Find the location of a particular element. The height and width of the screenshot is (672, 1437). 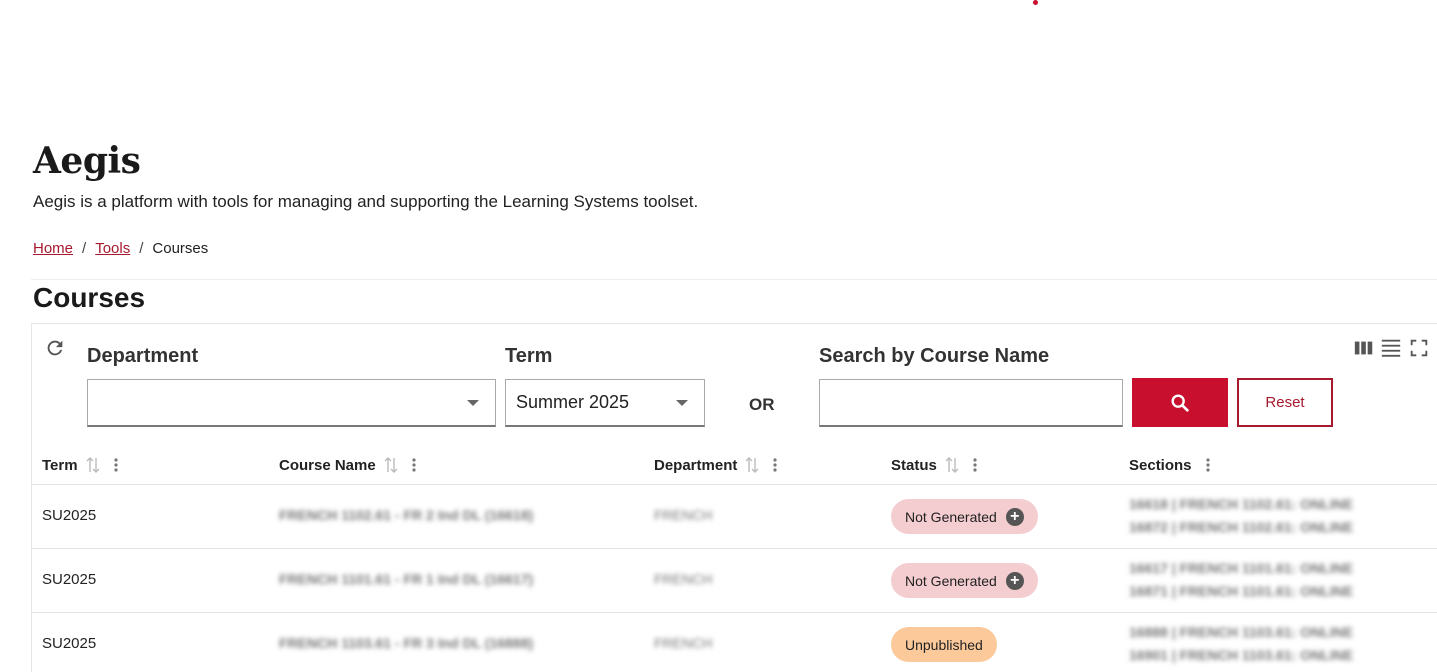

breadcrumb: Home / Tools / Courses is located at coordinates (120, 248).